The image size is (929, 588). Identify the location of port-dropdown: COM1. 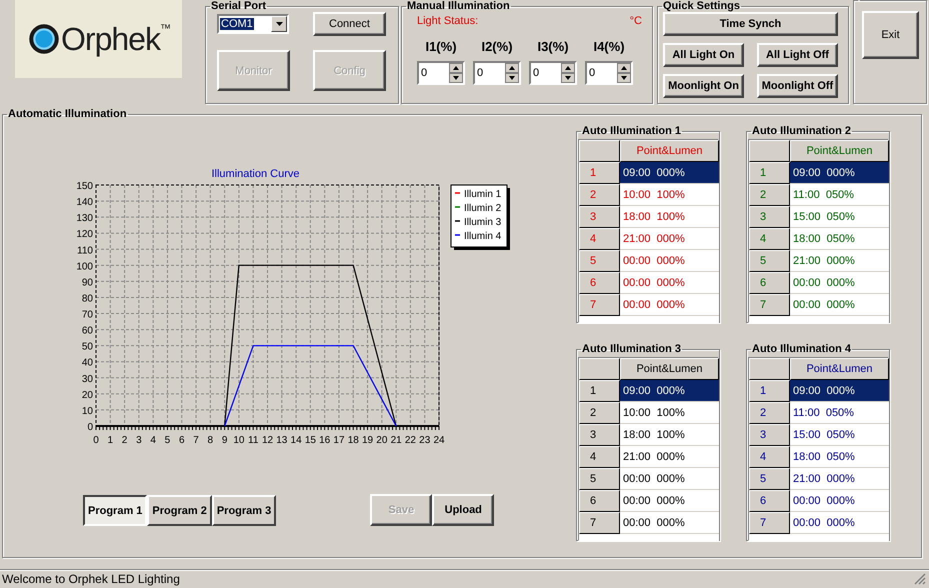
(253, 24).